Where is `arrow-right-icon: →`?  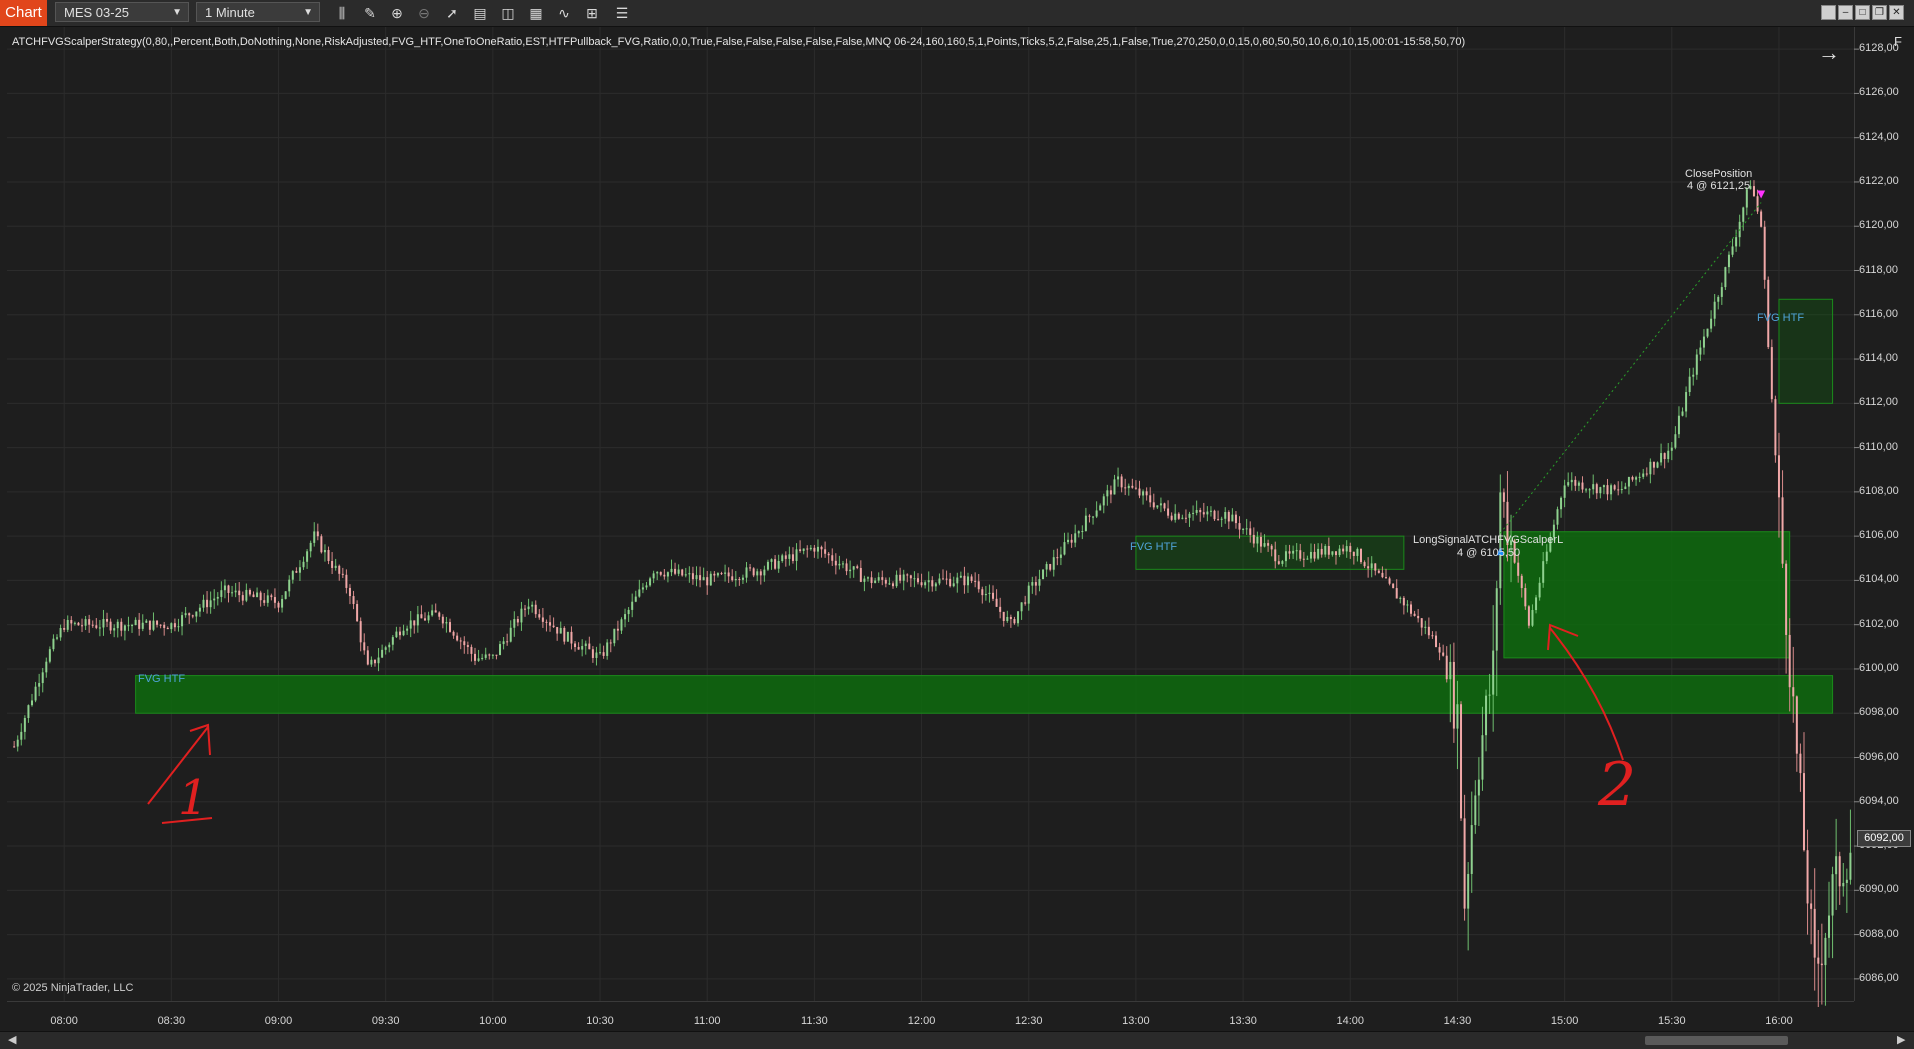 arrow-right-icon: → is located at coordinates (1829, 53).